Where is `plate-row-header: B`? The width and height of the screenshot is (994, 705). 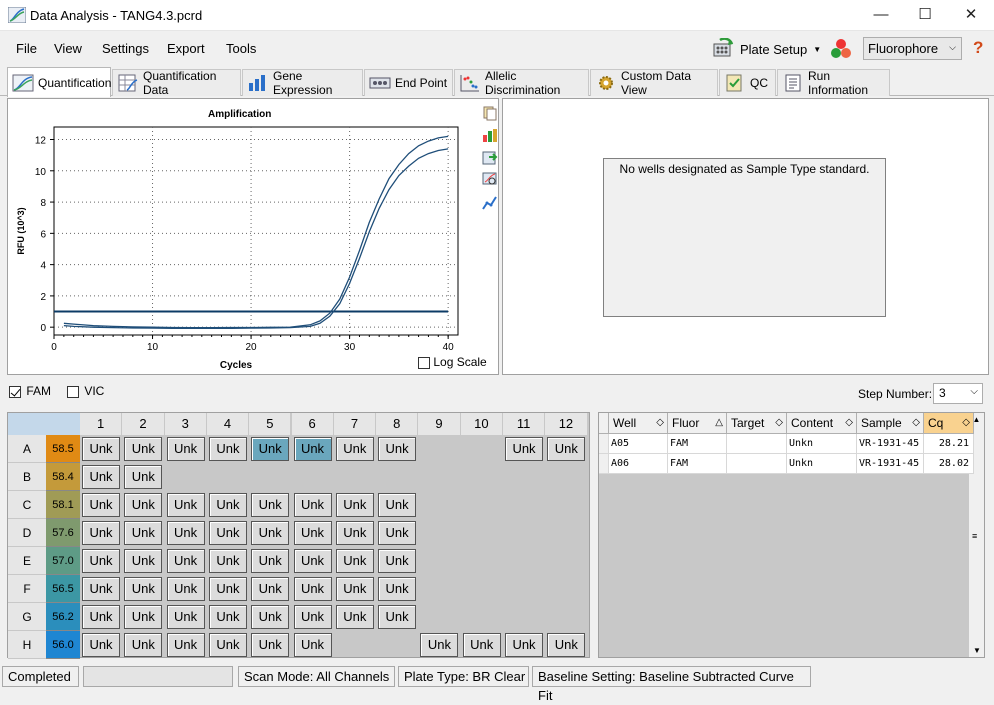
plate-row-header: B is located at coordinates (27, 477).